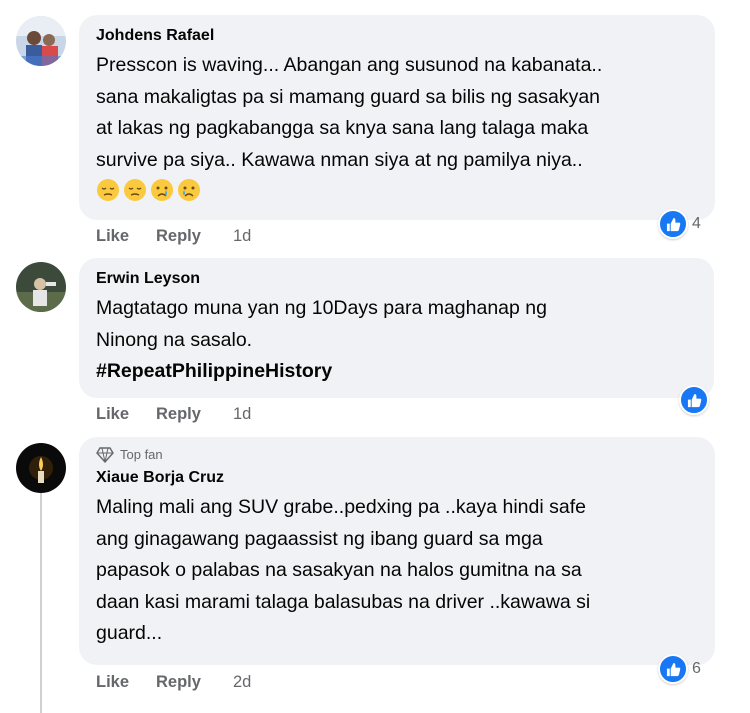  I want to click on crying-face-icon, so click(162, 190).